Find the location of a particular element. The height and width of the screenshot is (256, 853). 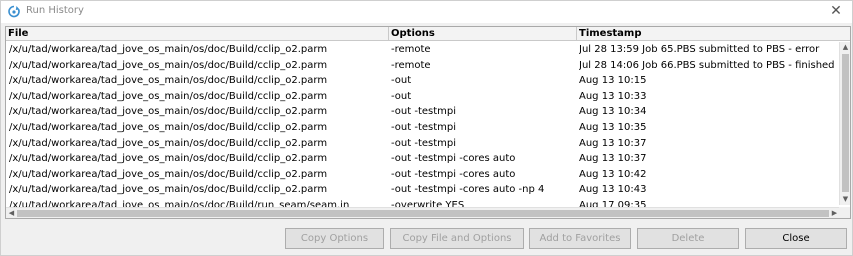

window-title: Run History is located at coordinates (55, 10).